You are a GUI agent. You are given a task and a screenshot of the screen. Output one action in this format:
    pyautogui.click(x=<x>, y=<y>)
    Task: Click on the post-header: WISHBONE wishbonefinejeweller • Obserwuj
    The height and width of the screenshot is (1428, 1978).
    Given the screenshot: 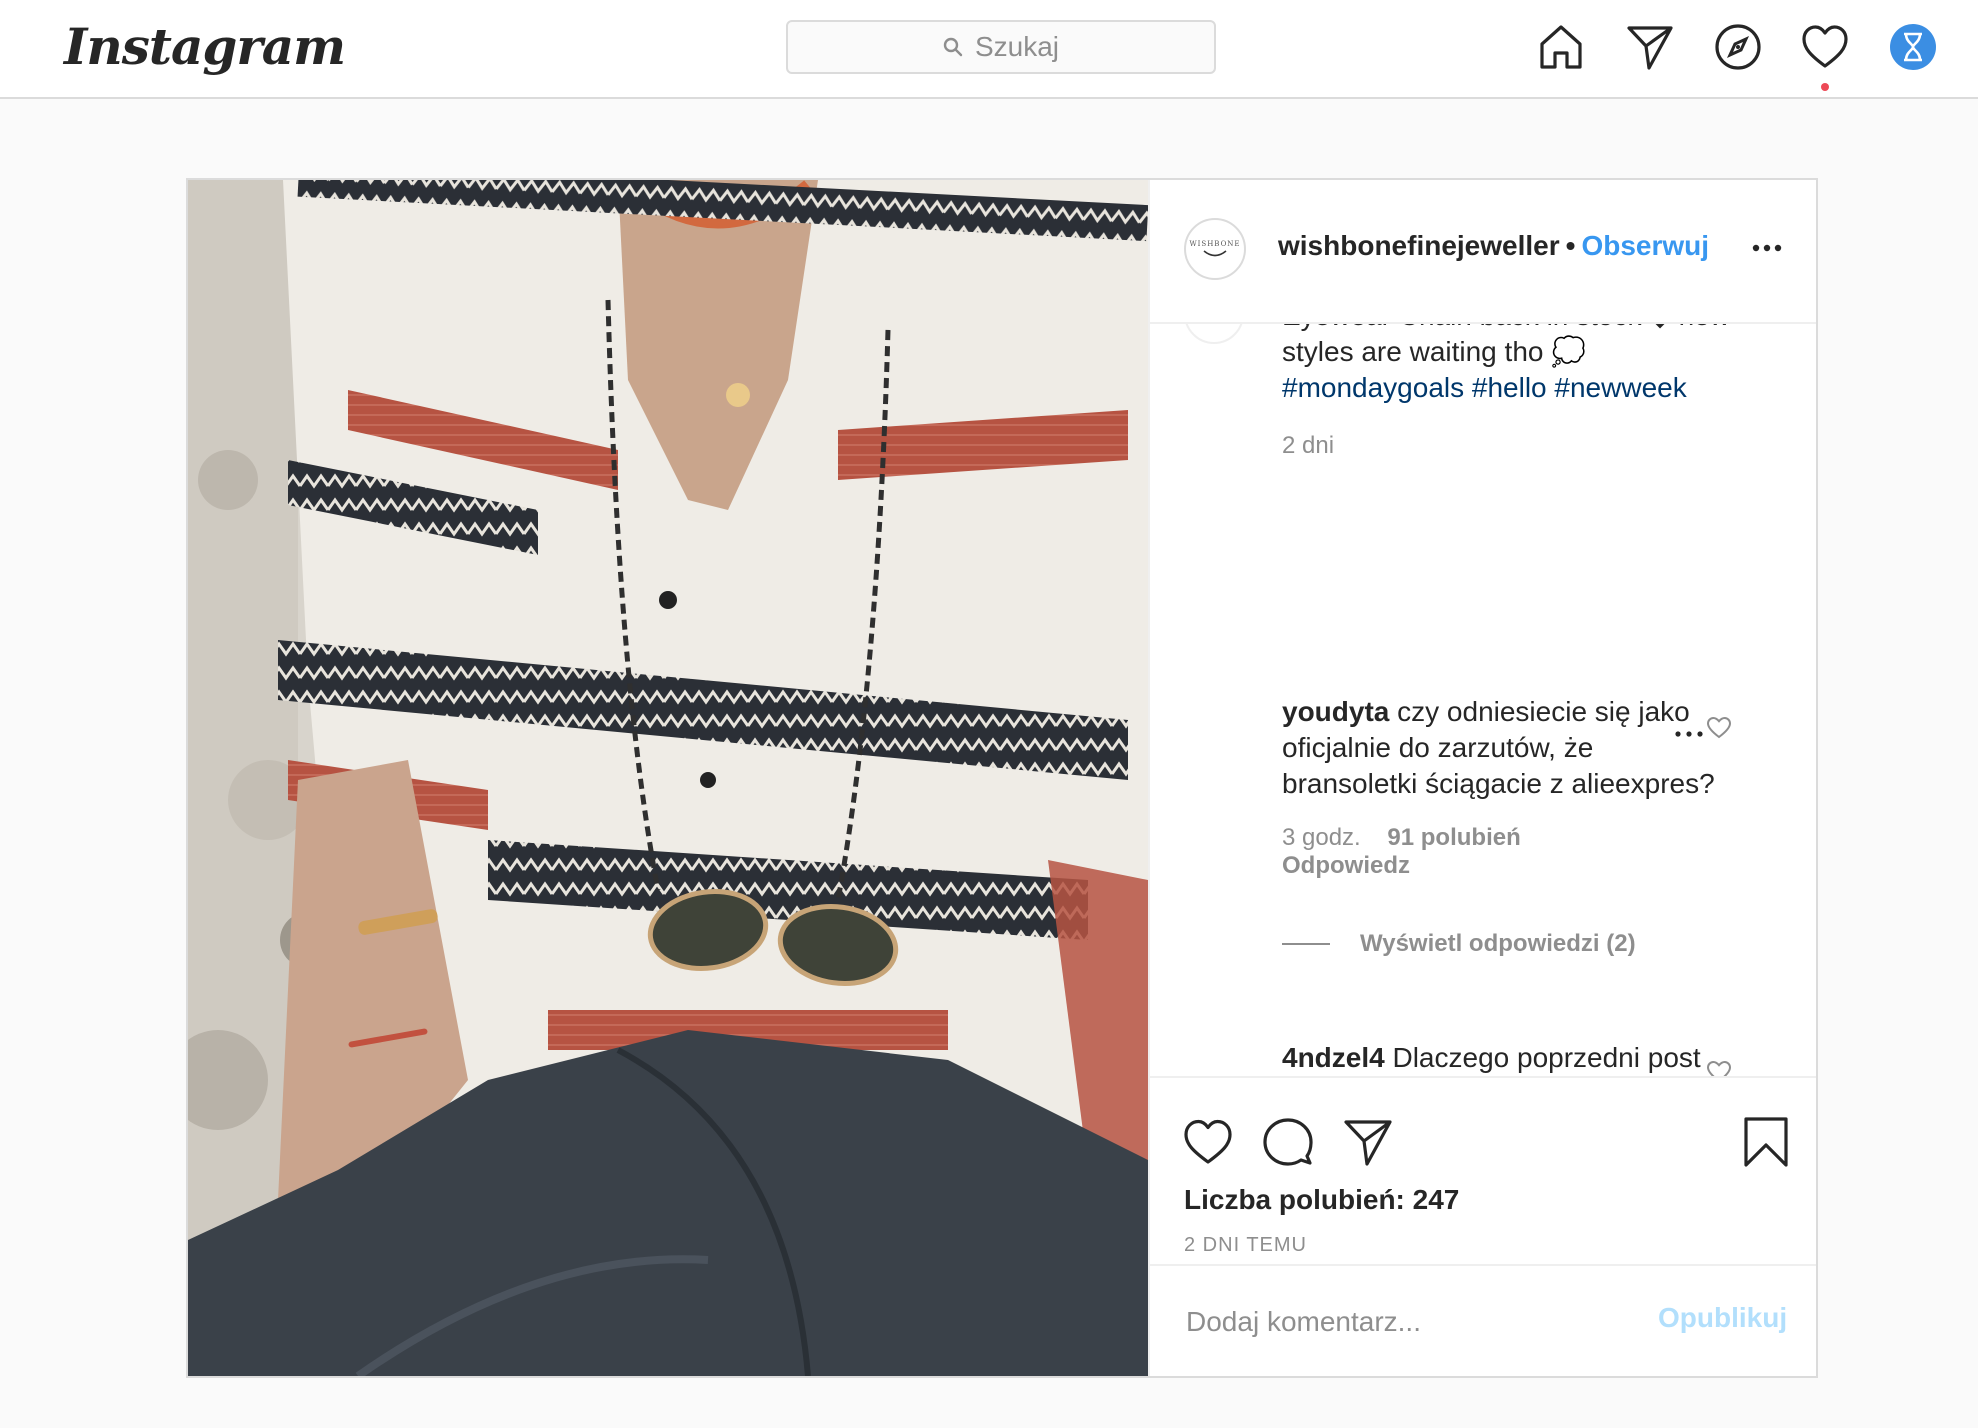 What is the action you would take?
    pyautogui.click(x=1483, y=252)
    